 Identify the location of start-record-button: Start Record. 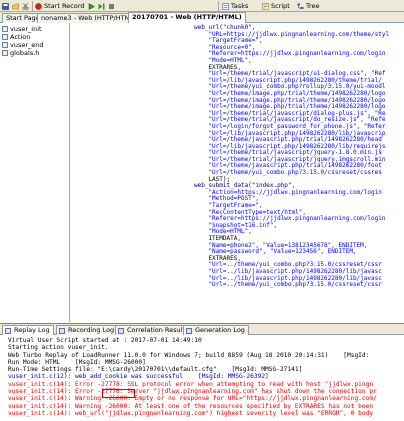
(59, 6).